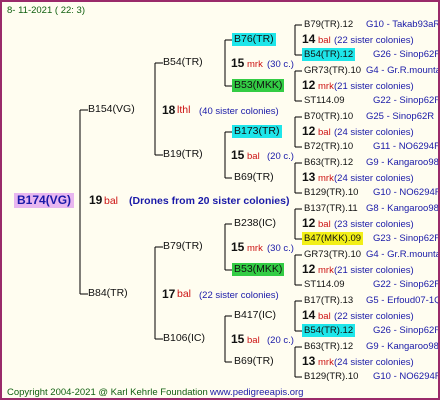 The image size is (440, 400). Describe the element at coordinates (406, 238) in the screenshot. I see `gen4-dam-code: G23 - Sinop62R` at that location.